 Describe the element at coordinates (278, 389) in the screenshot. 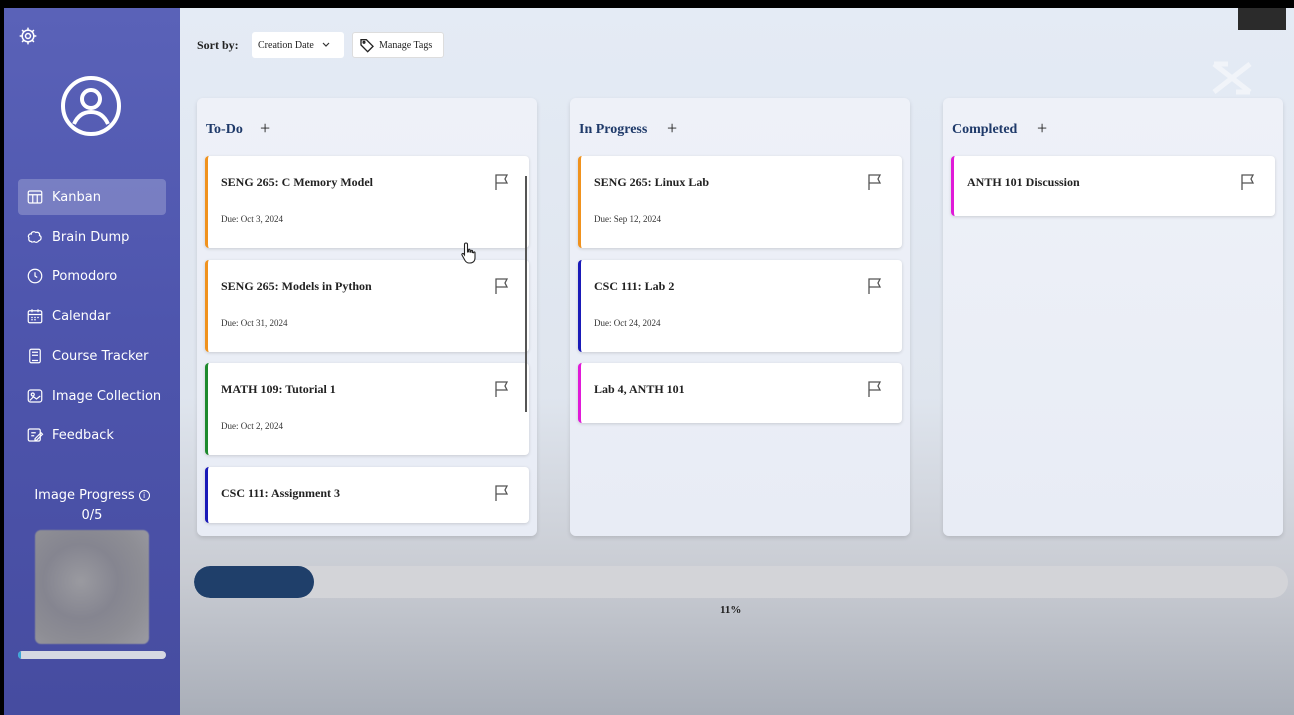

I see `card-title: MATH 109: Tutorial 1` at that location.